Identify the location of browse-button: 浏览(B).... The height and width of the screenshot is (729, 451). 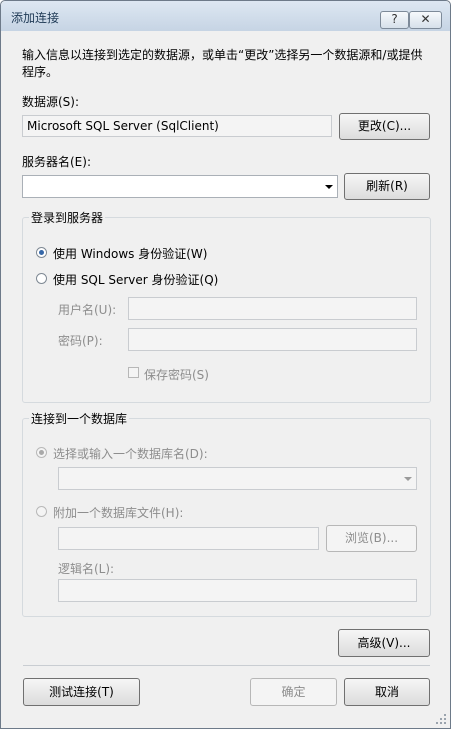
(371, 538).